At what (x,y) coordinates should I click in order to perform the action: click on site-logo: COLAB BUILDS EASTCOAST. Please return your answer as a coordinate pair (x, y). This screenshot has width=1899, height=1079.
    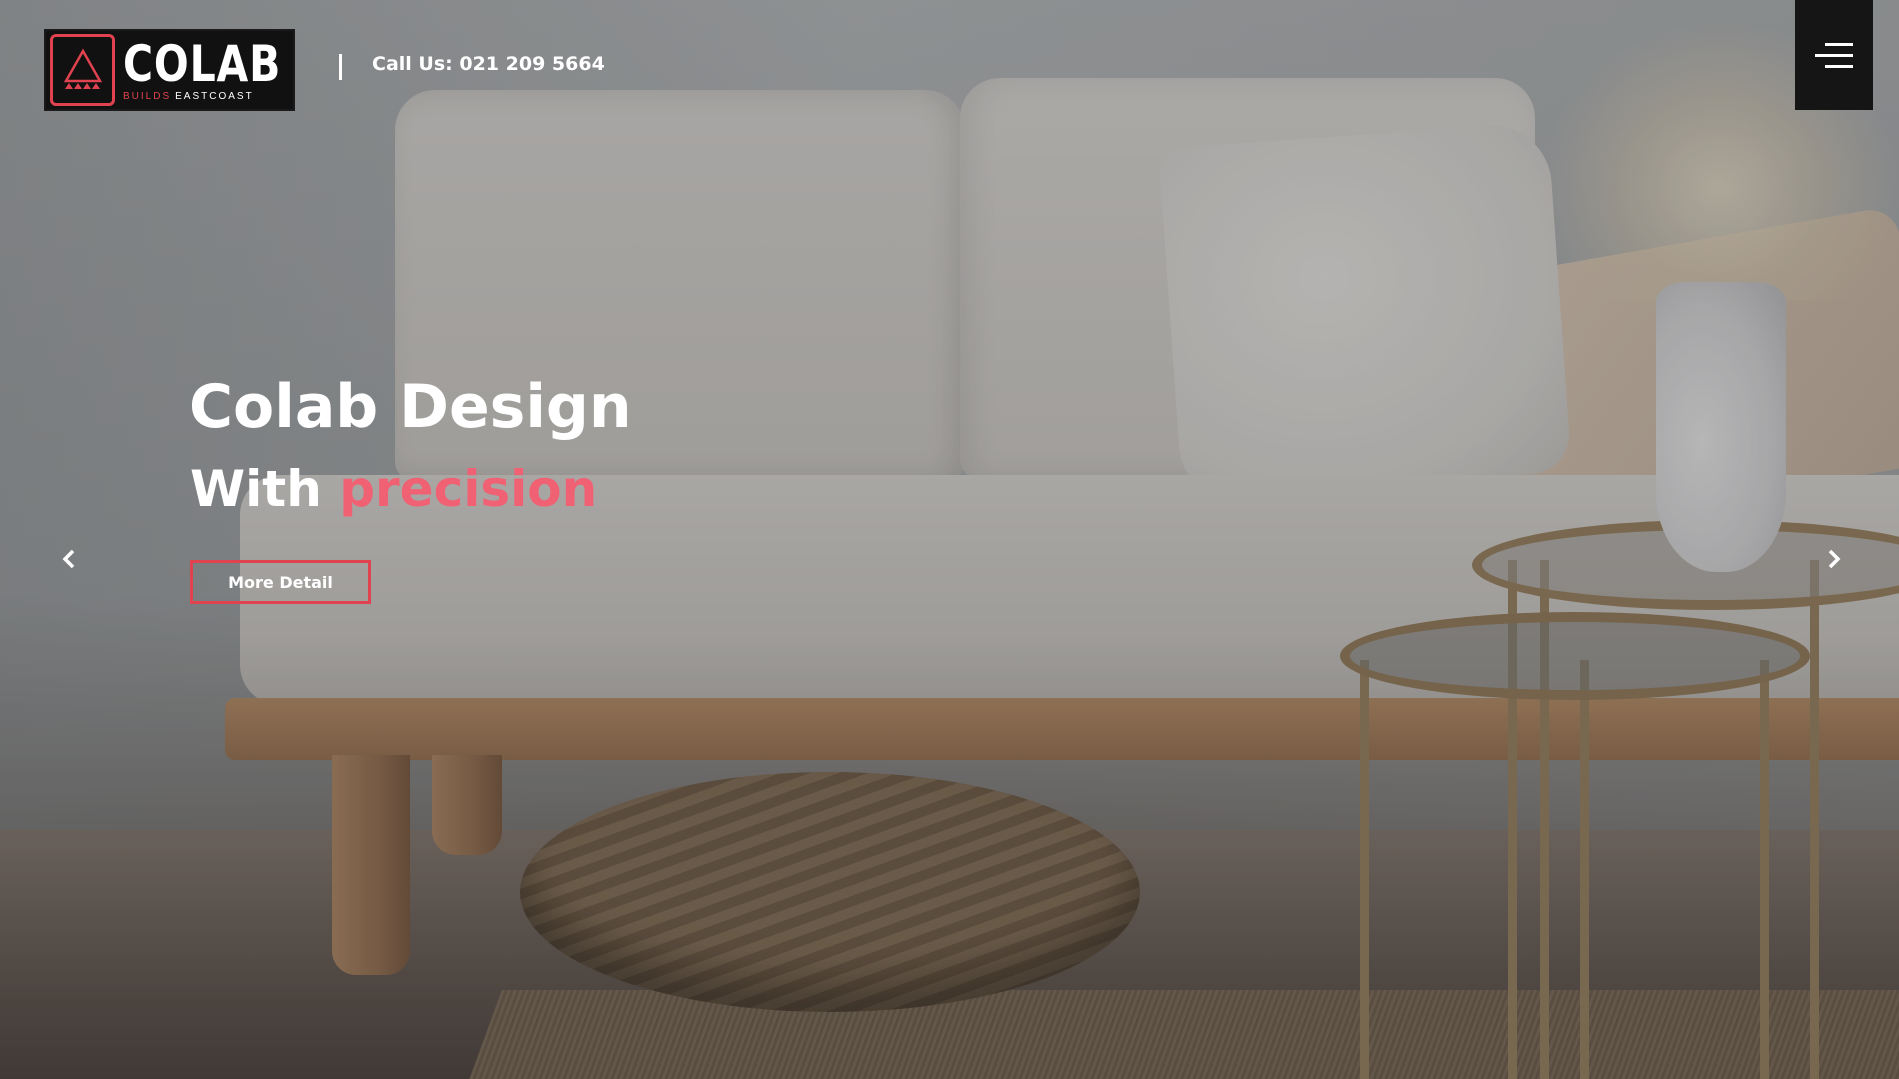
    Looking at the image, I should click on (169, 70).